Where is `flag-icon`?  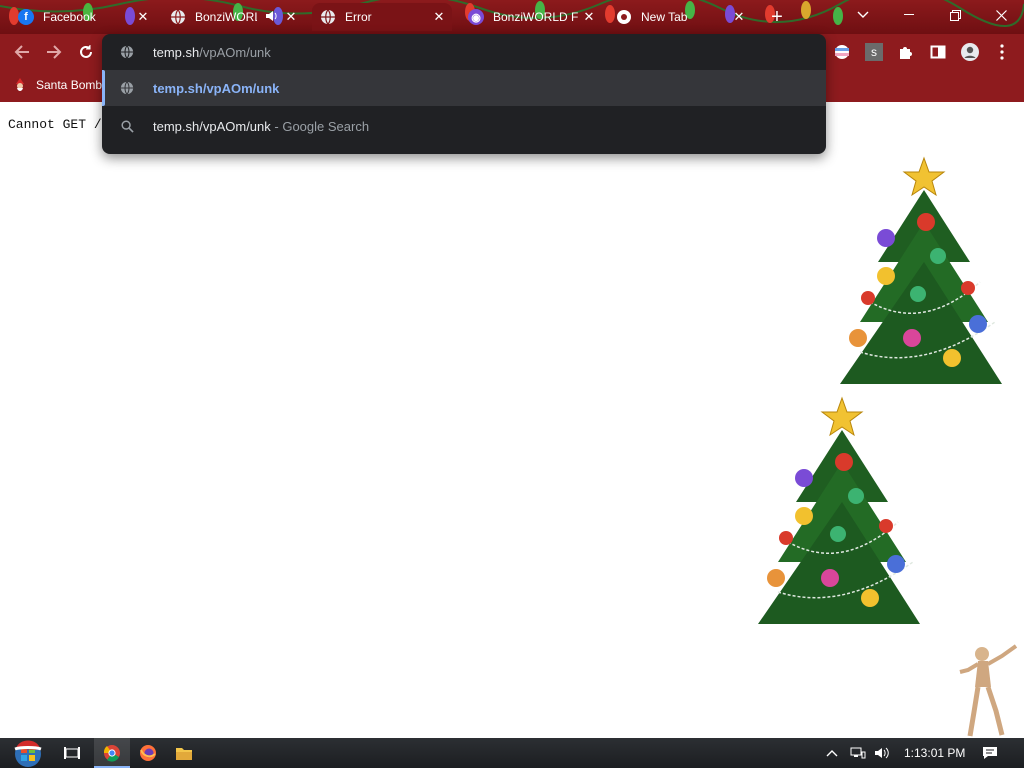
flag-icon is located at coordinates (842, 52).